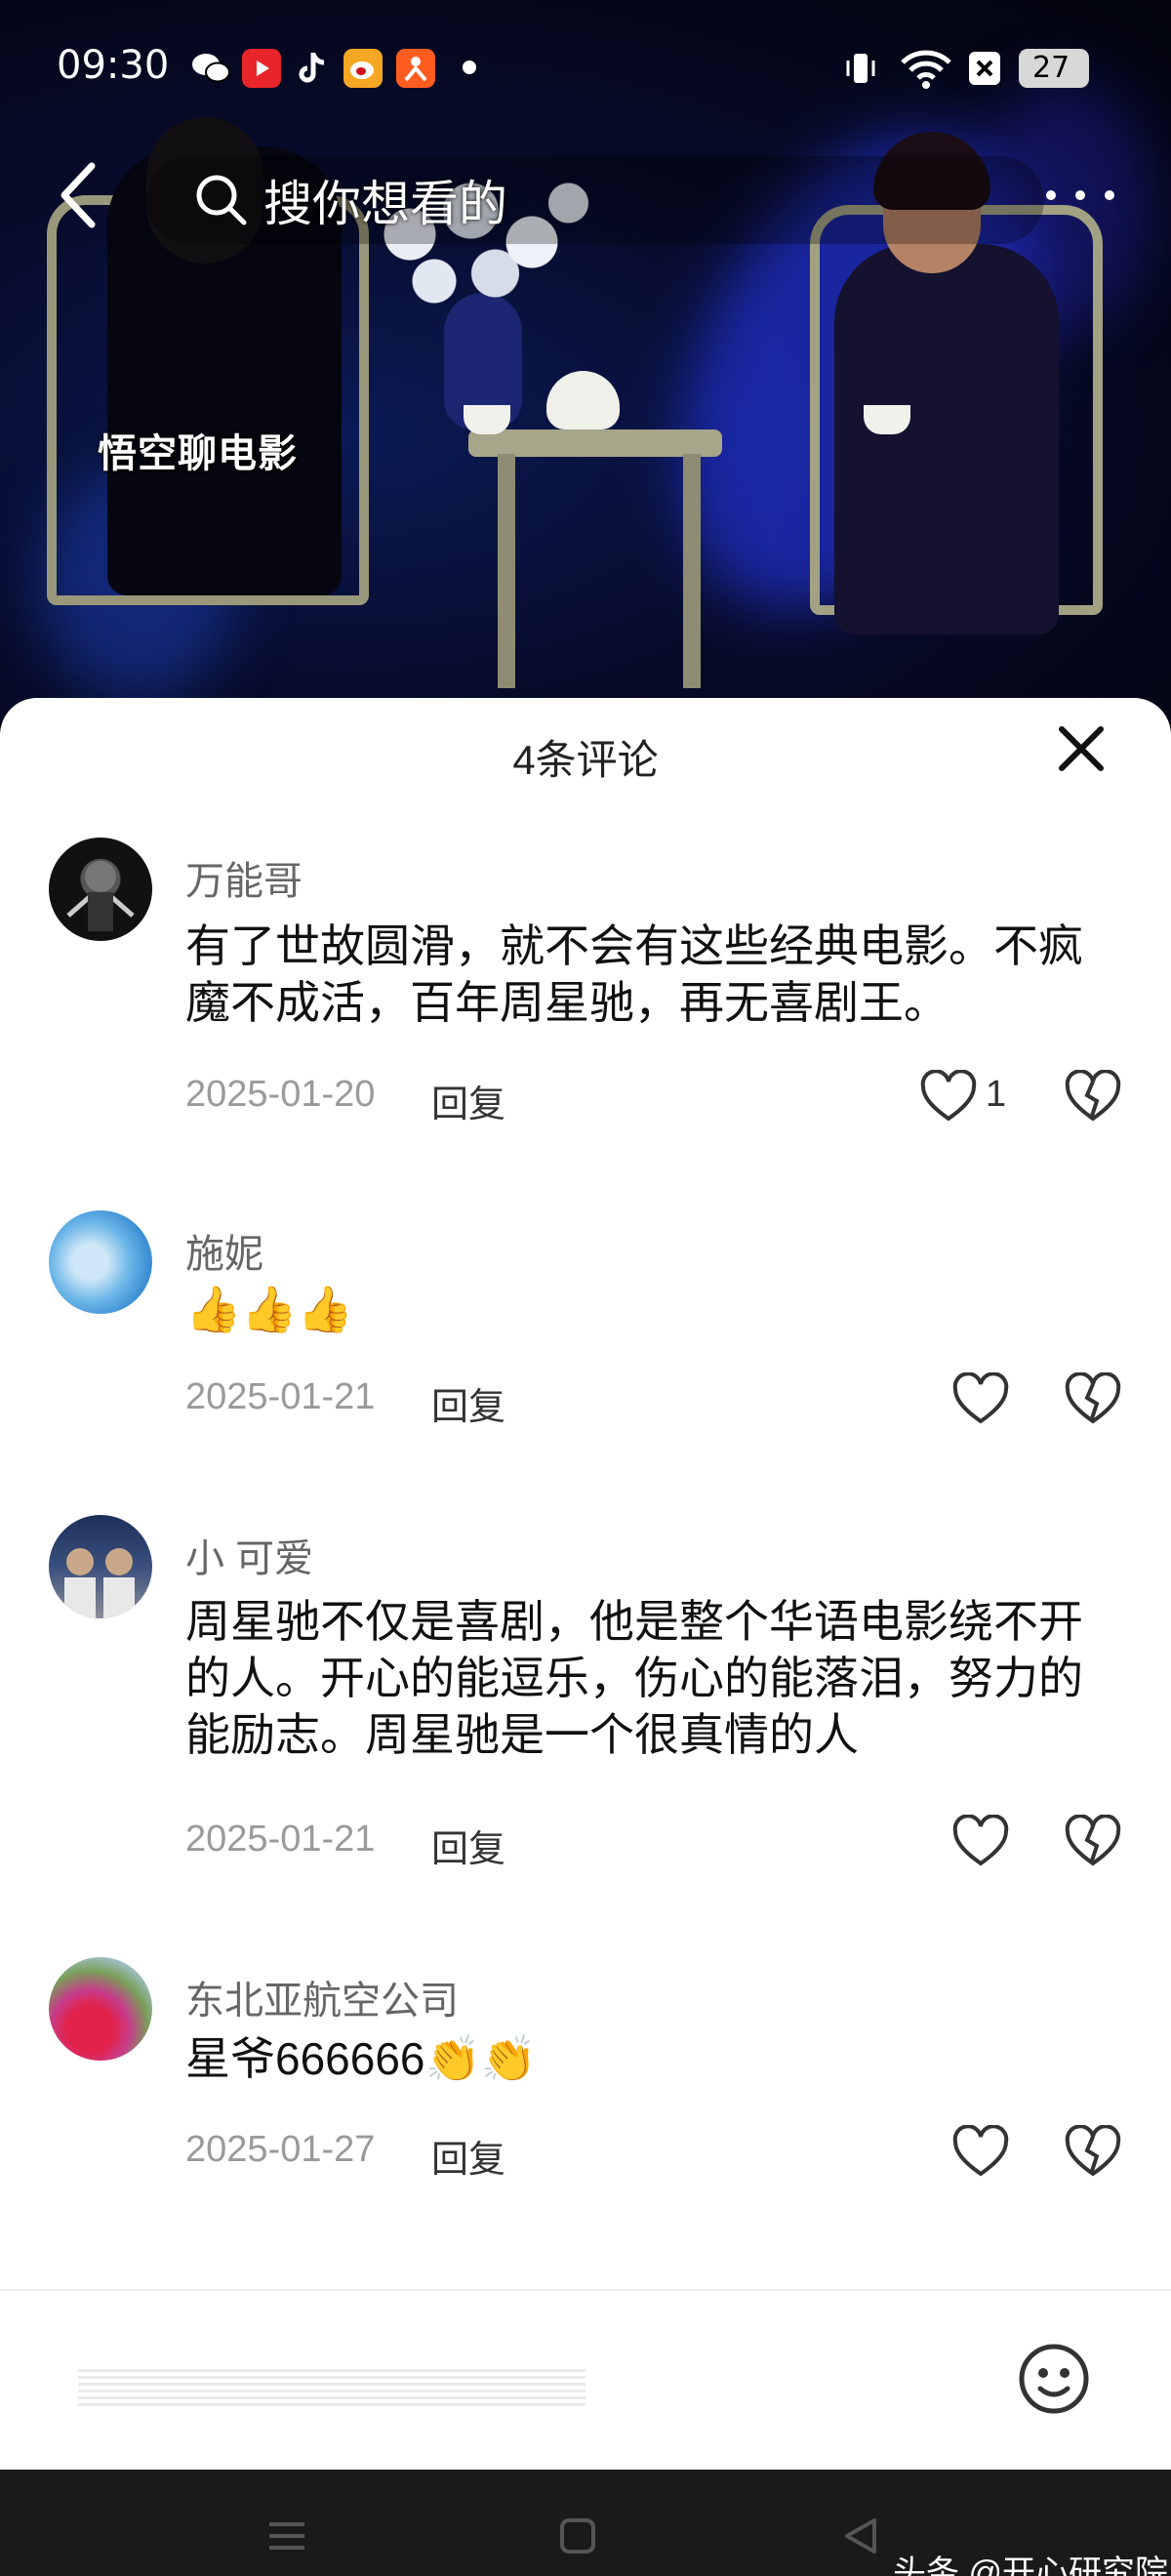 The image size is (1171, 2576). I want to click on teapot, so click(583, 400).